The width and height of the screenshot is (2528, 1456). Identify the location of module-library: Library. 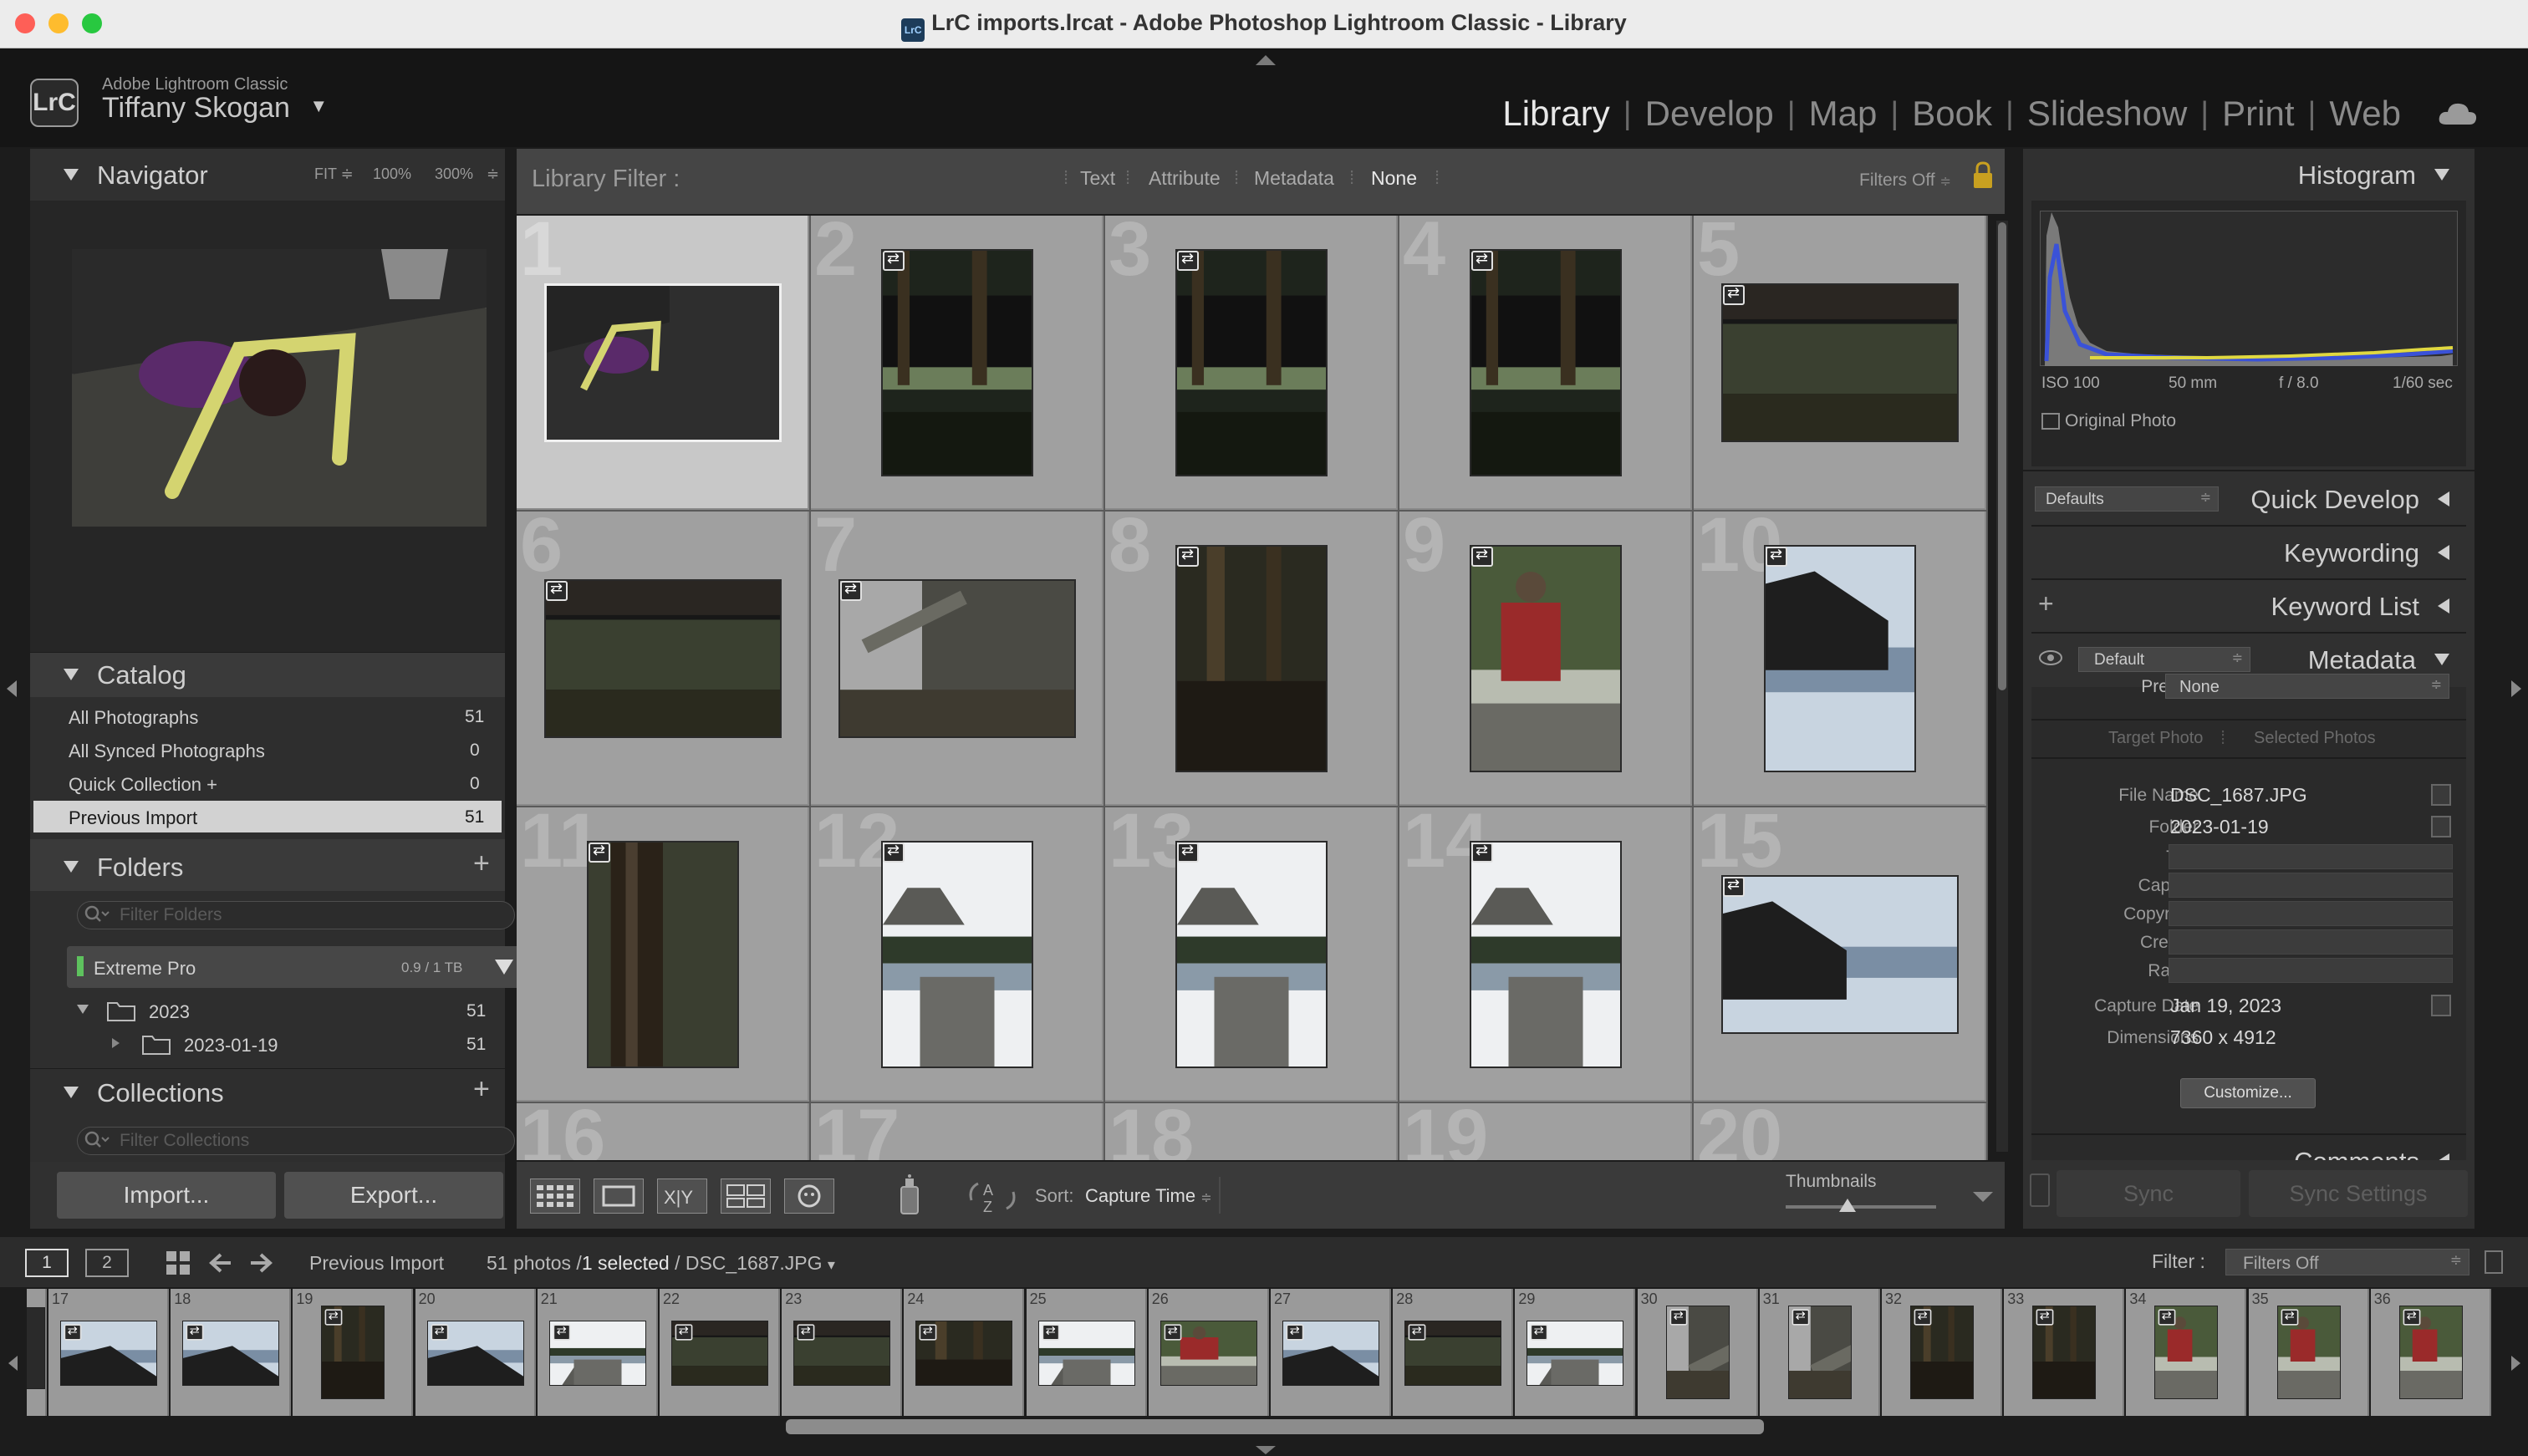
(1556, 114).